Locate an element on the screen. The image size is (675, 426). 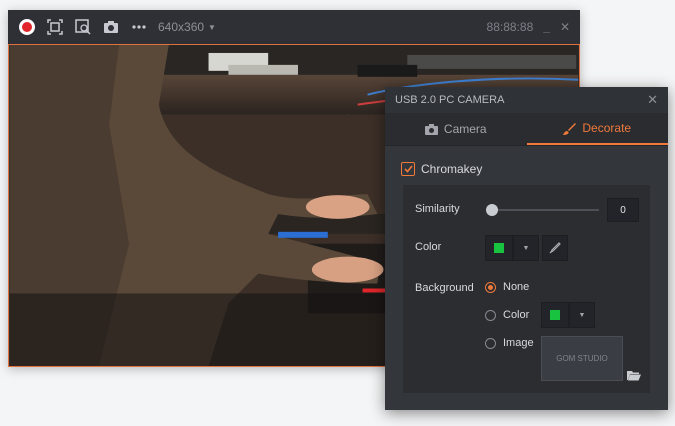
bg-image-preview: GOM STUDIO is located at coordinates (582, 358).